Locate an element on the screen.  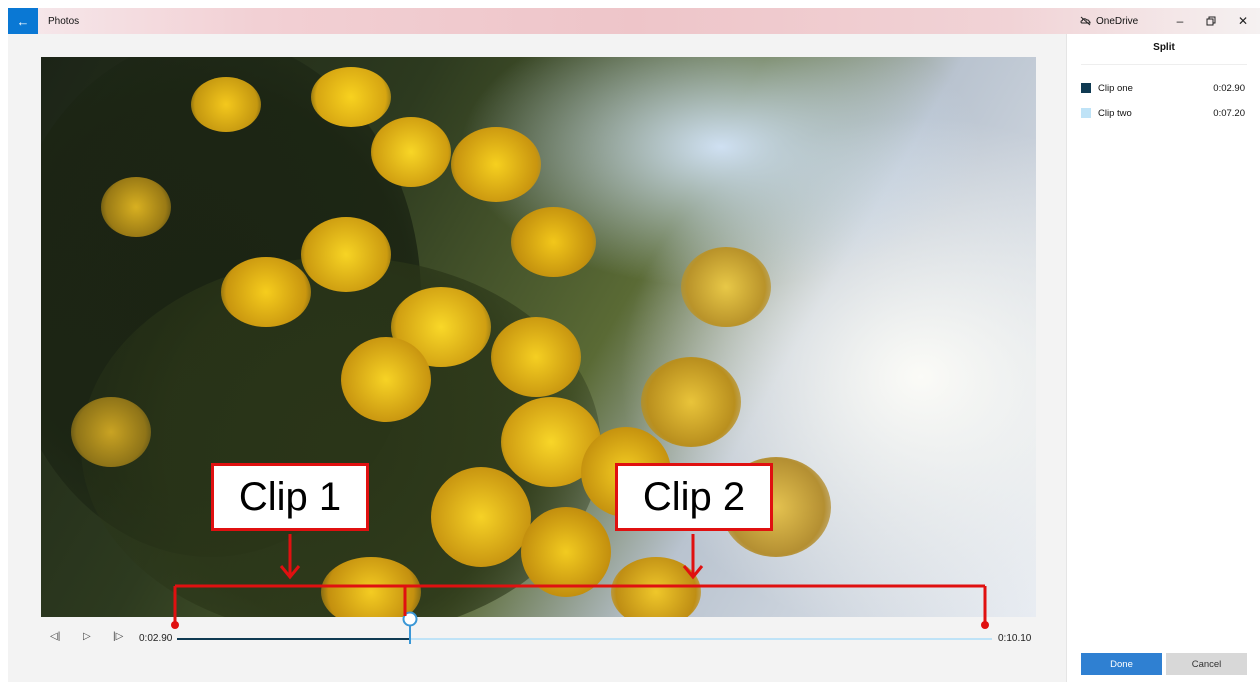
clip2-callout-label: Clip 2 is located at coordinates (694, 496).